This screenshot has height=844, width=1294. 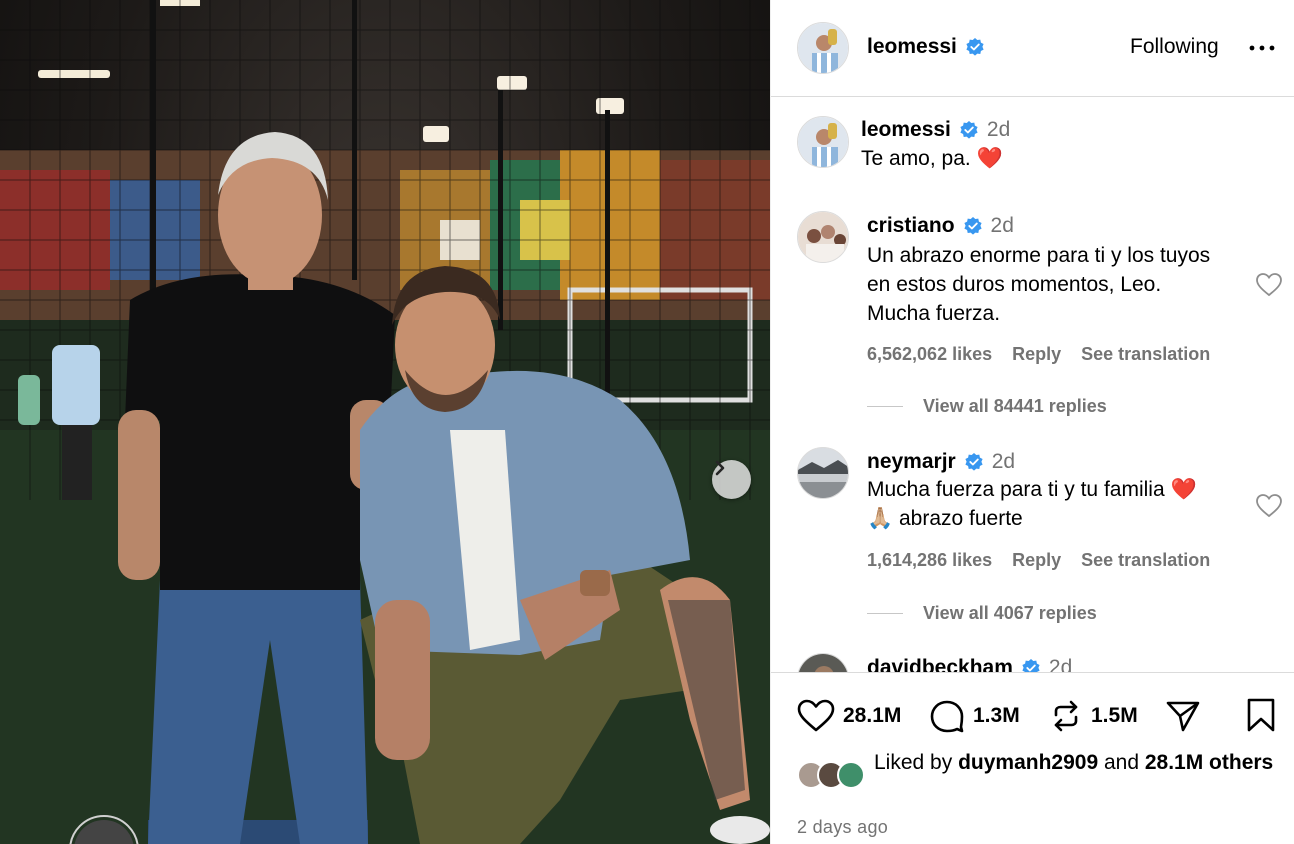 What do you see at coordinates (1121, 762) in the screenshot?
I see `liked-by-and: and` at bounding box center [1121, 762].